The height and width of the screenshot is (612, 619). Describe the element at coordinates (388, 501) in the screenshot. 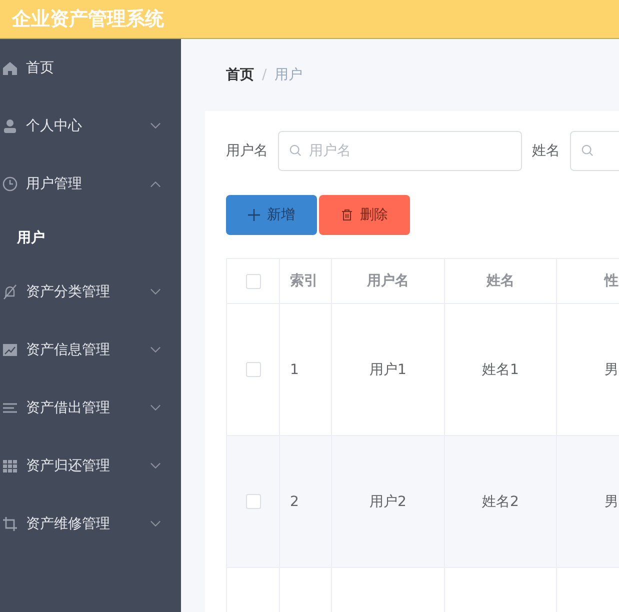

I see `table-cell: 用户2` at that location.